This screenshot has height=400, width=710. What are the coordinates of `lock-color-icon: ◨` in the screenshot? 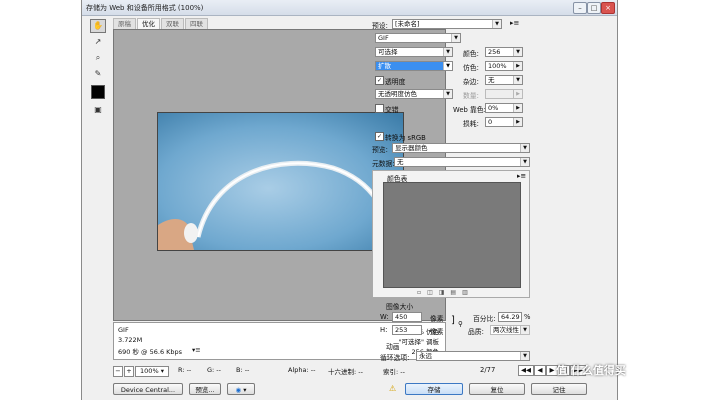 It's located at (445, 292).